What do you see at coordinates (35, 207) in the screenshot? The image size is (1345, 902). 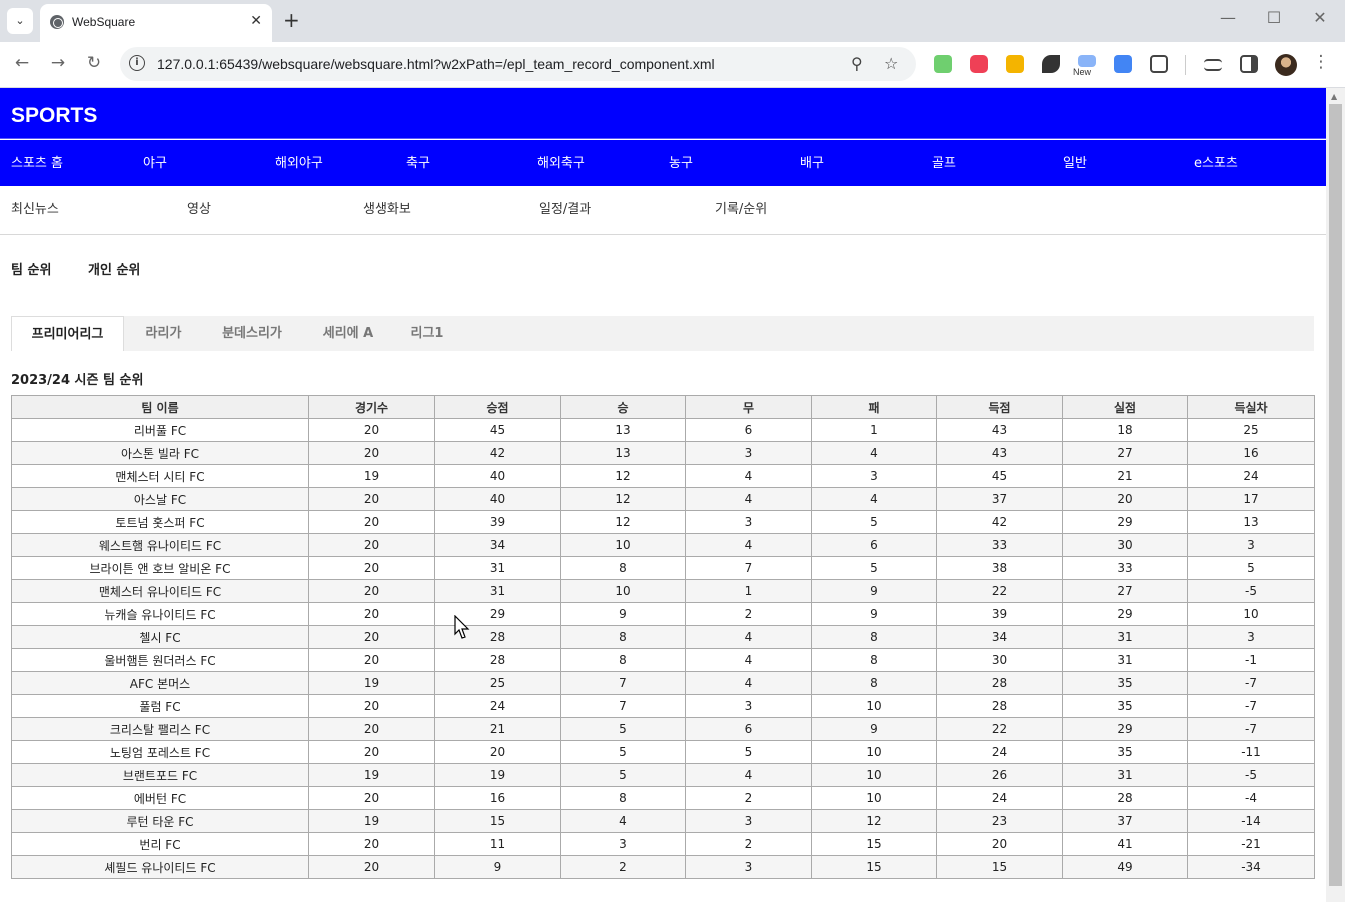 I see `subnav-item-latest-news: 최신뉴스` at bounding box center [35, 207].